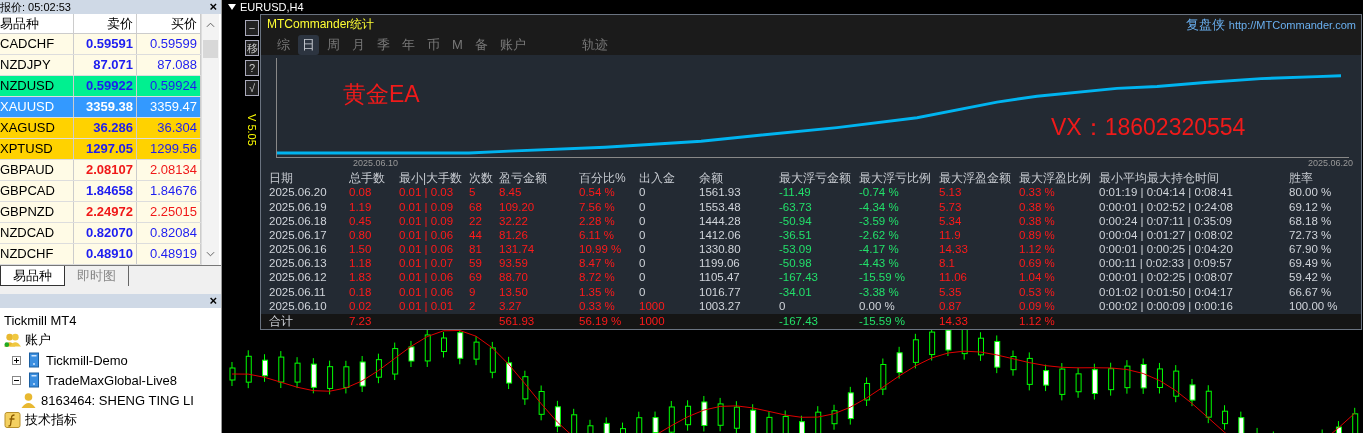  I want to click on table-cell-text: -0.74 %, so click(879, 192).